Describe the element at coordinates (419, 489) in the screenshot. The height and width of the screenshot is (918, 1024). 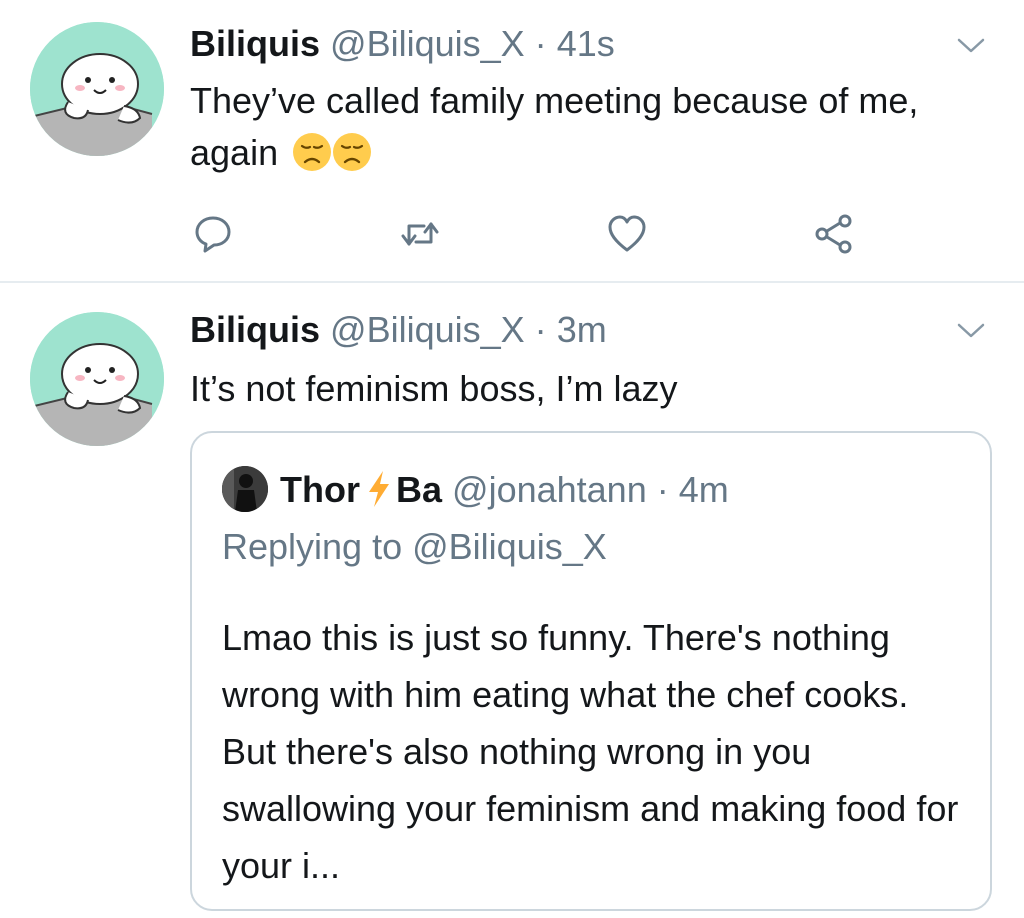
I see `quoted-display-name-end: Ba` at that location.